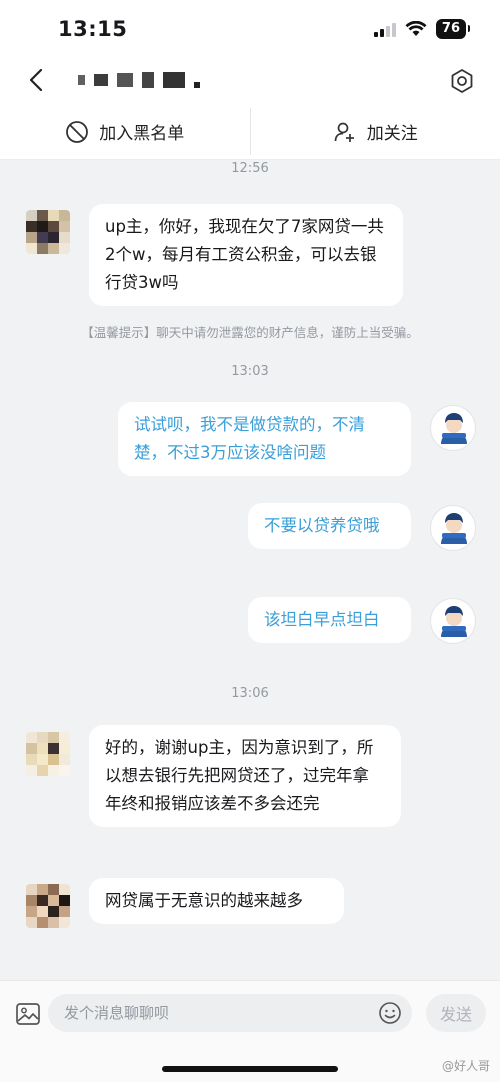 The width and height of the screenshot is (500, 1082). Describe the element at coordinates (329, 526) in the screenshot. I see `outgoing-message: 不要以贷养贷哦` at that location.